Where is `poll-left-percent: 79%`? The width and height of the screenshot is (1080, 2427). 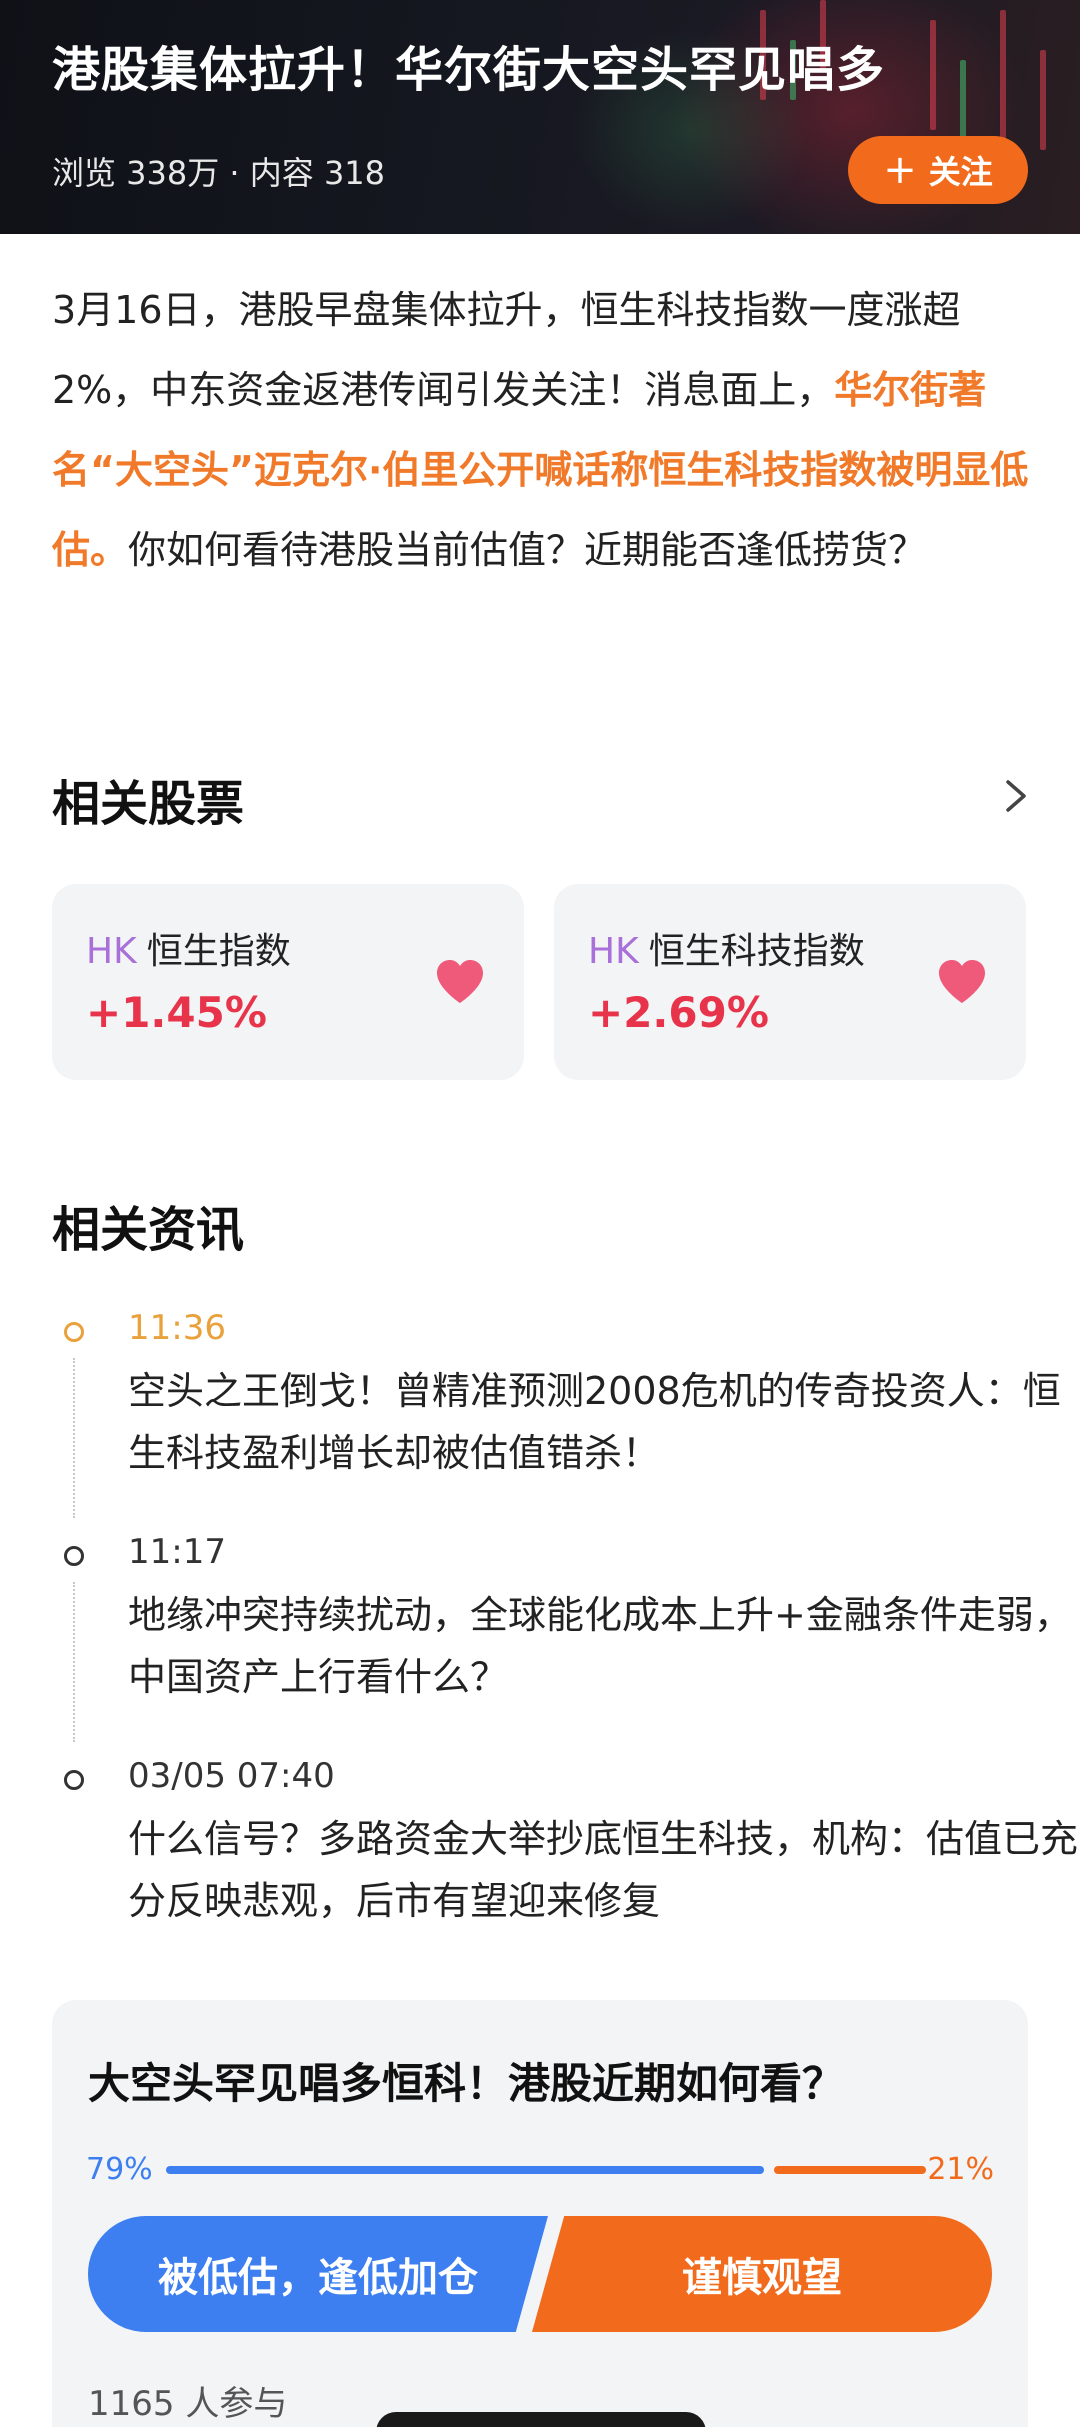
poll-left-percent: 79% is located at coordinates (119, 2169).